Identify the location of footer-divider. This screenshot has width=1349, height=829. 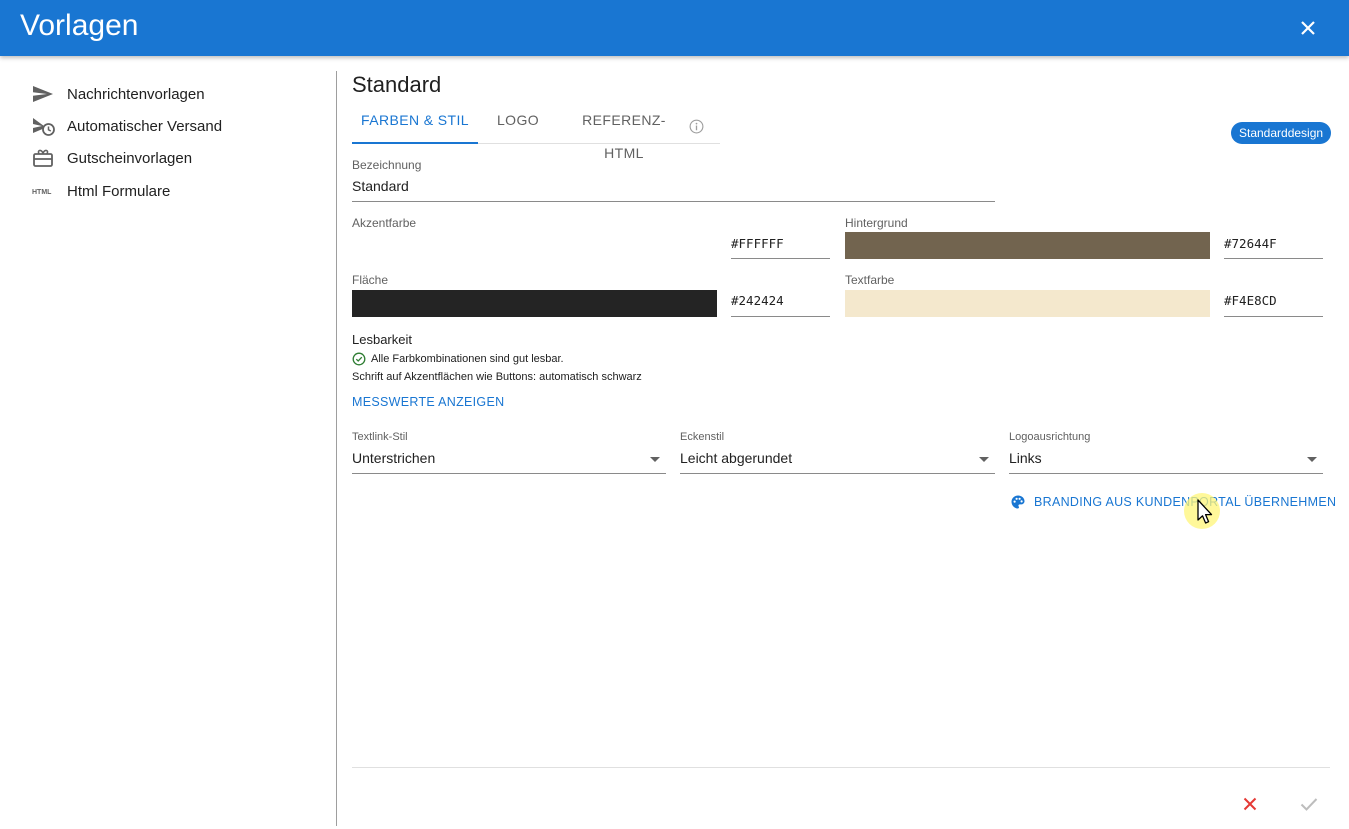
(841, 767).